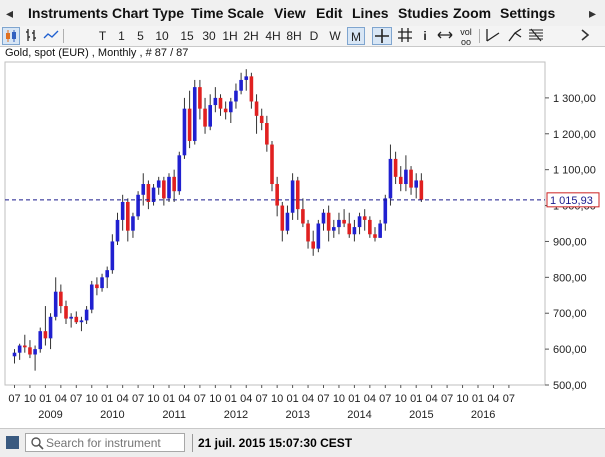 This screenshot has width=605, height=457. I want to click on x-year-label: 2016, so click(483, 415).